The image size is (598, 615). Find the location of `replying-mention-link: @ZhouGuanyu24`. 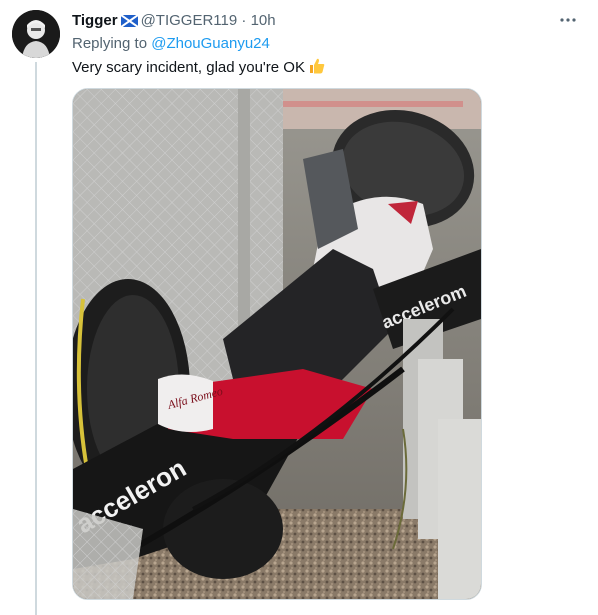

replying-mention-link: @ZhouGuanyu24 is located at coordinates (210, 43).